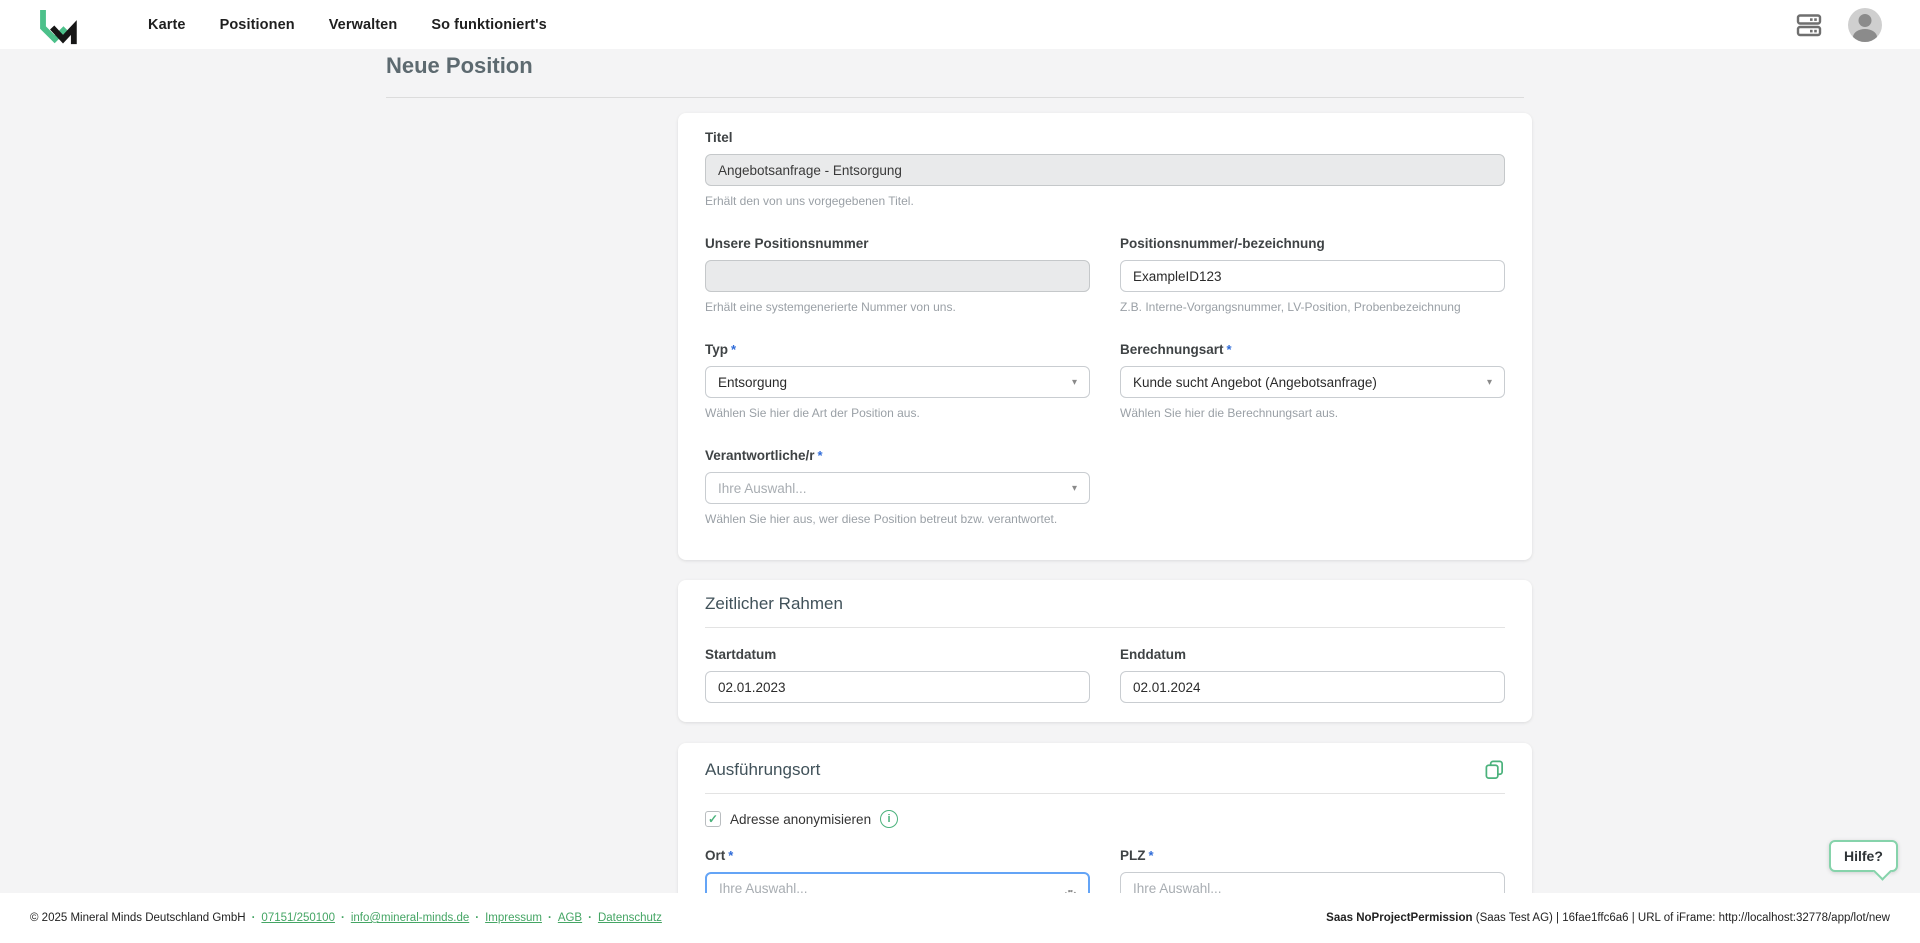  I want to click on server-stack-icon, so click(1809, 25).